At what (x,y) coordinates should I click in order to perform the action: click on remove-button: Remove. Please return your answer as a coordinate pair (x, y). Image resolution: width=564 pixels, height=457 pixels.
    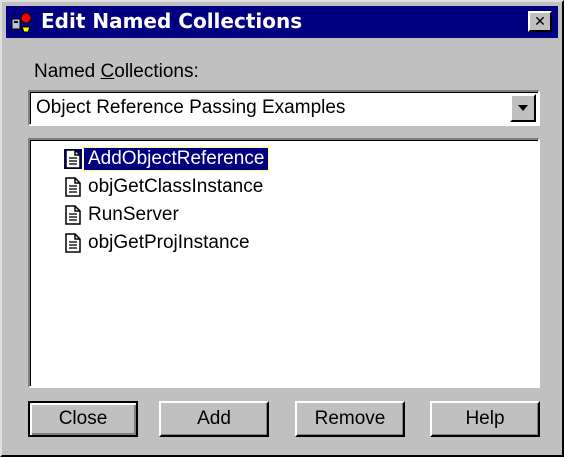
    Looking at the image, I should click on (350, 419).